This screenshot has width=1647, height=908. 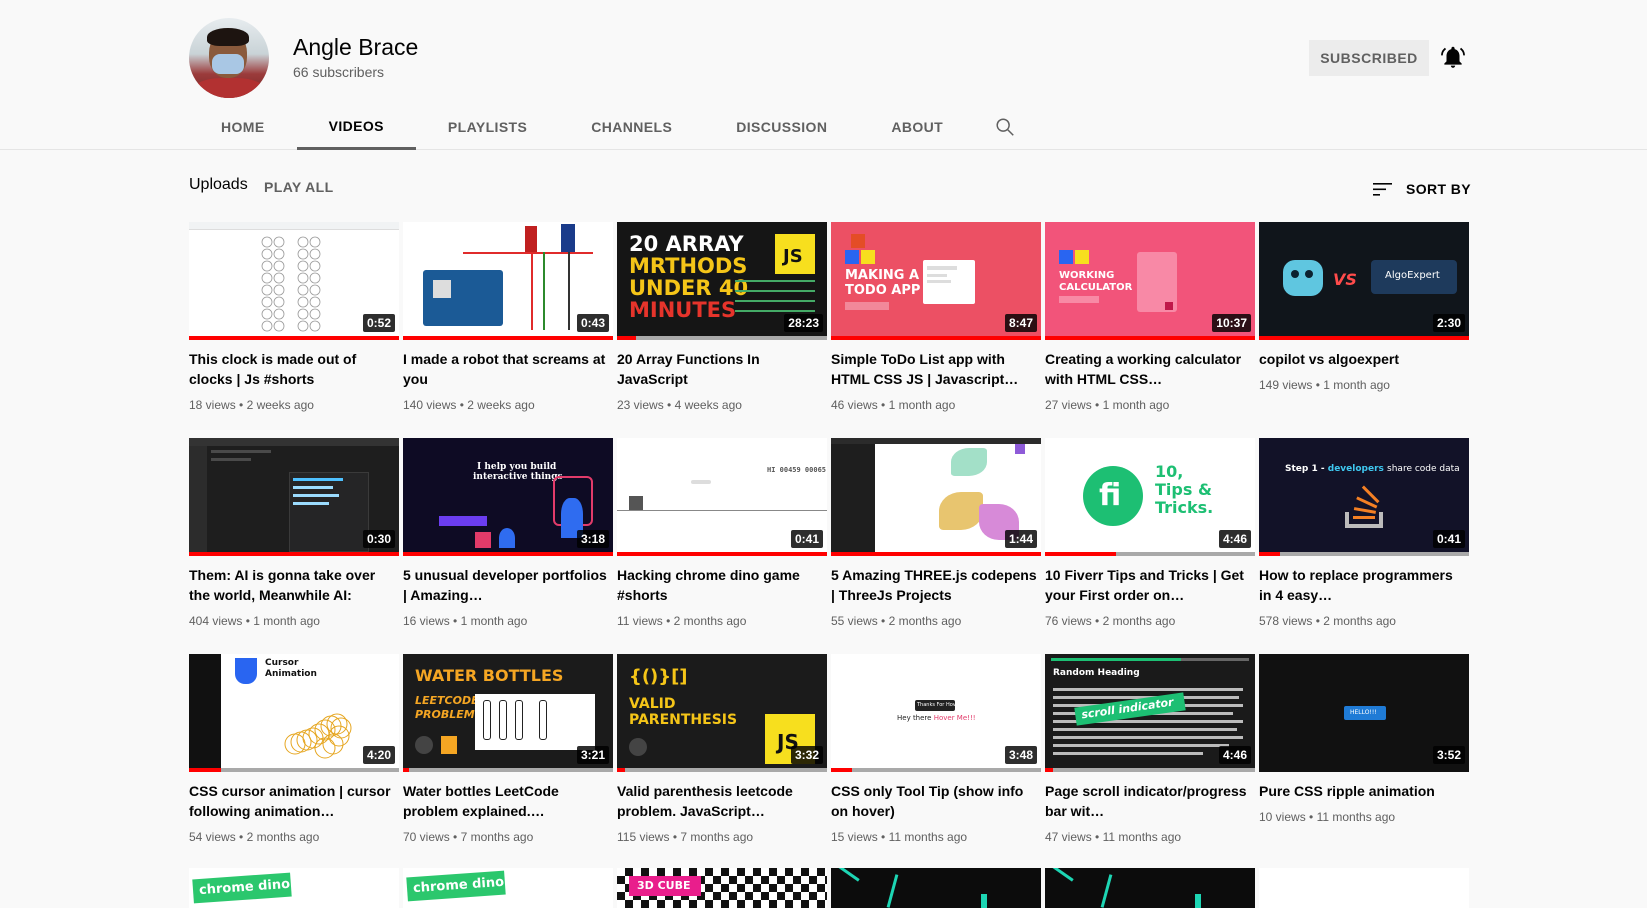 What do you see at coordinates (1231, 323) in the screenshot?
I see `video-duration: 10:37` at bounding box center [1231, 323].